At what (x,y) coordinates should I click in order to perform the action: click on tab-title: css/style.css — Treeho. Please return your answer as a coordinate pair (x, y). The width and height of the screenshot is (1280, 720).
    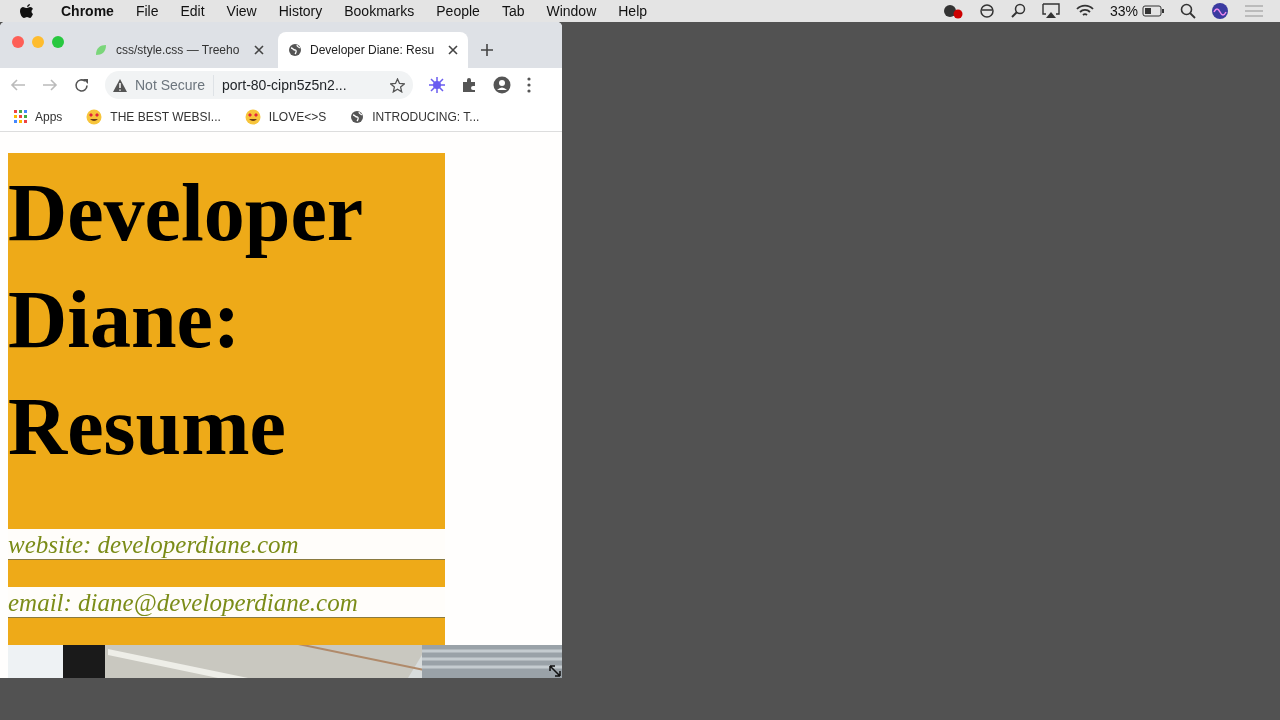
    Looking at the image, I should click on (178, 50).